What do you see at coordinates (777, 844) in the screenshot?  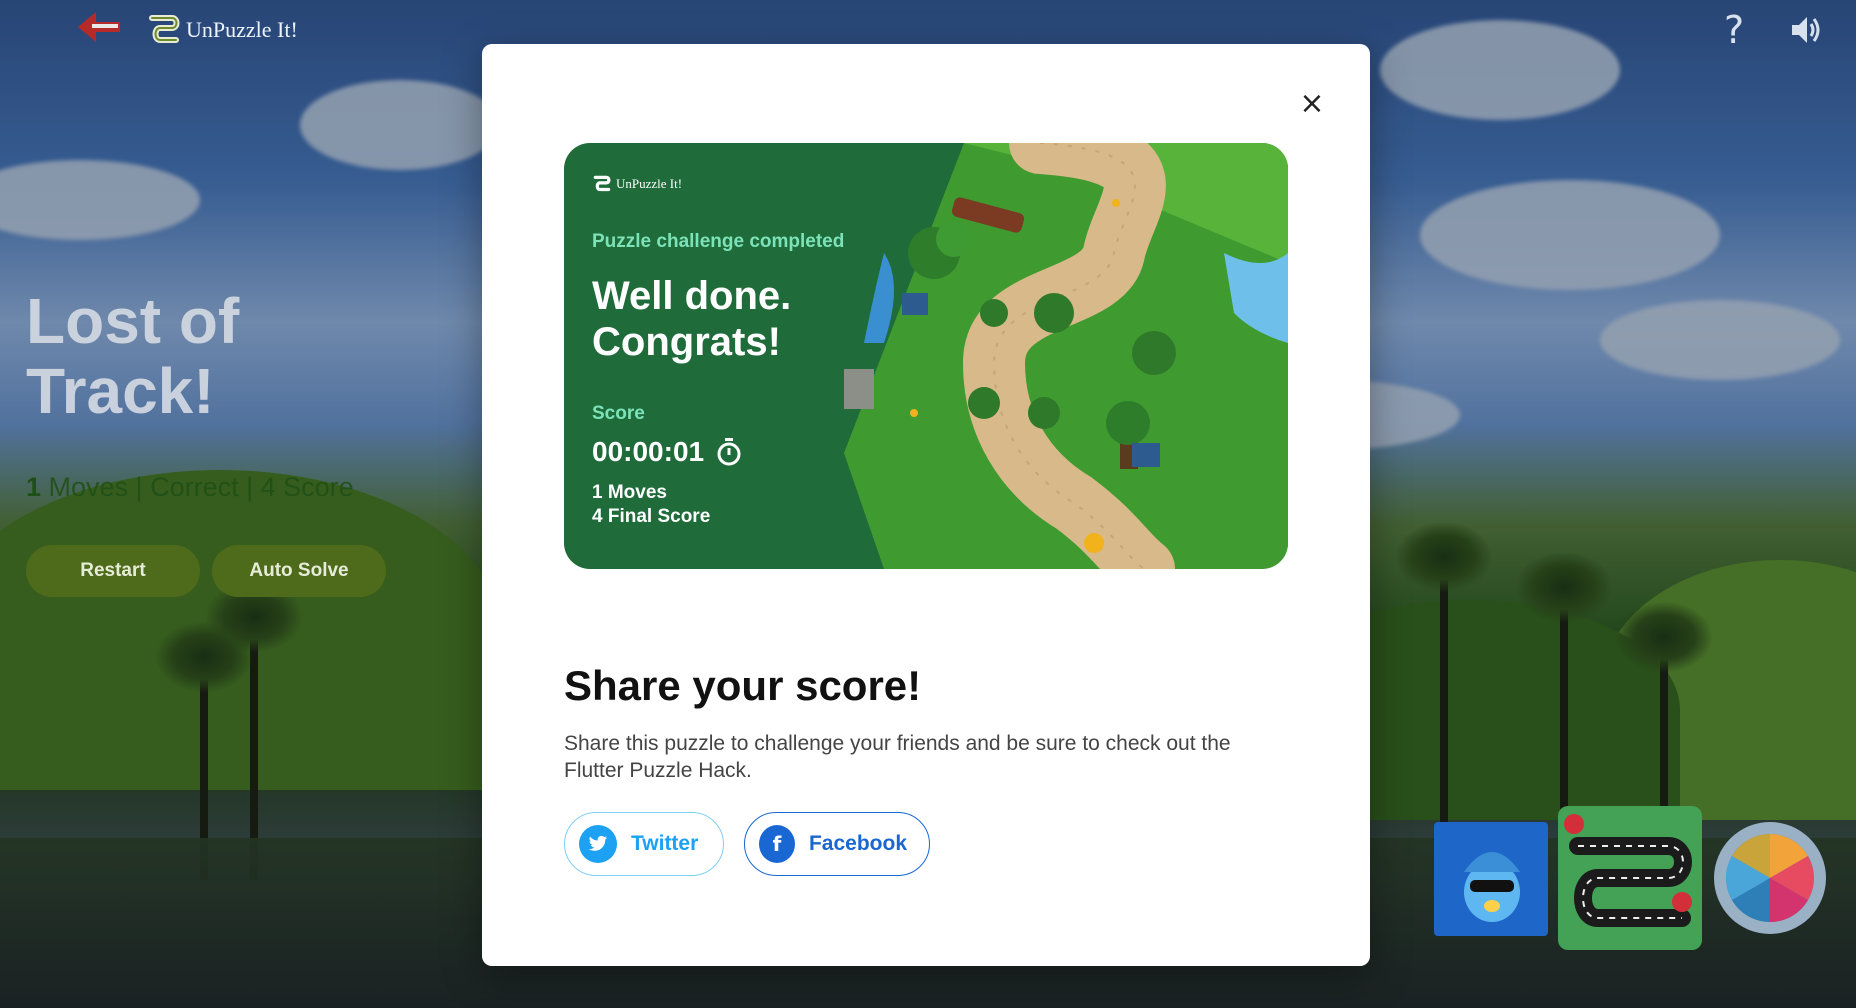 I see `facebook-icon: f` at bounding box center [777, 844].